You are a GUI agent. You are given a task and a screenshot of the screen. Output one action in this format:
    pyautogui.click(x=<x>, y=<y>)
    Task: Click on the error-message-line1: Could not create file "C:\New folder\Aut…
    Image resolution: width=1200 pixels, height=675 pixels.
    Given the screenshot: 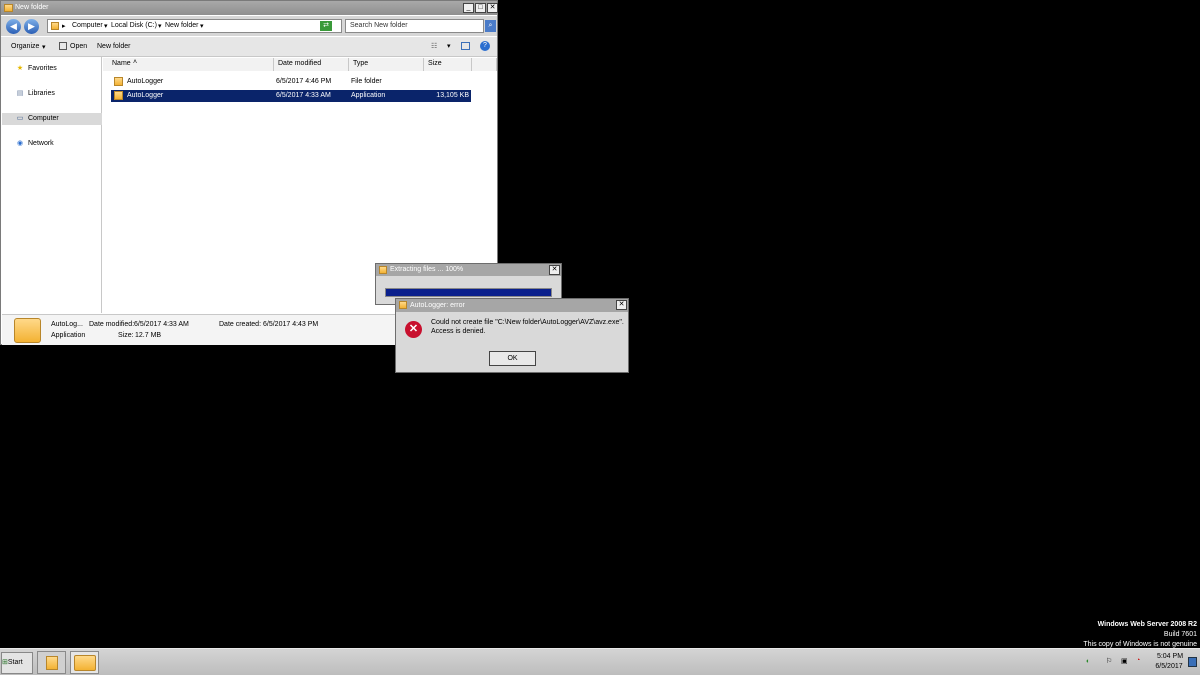 What is the action you would take?
    pyautogui.click(x=527, y=322)
    